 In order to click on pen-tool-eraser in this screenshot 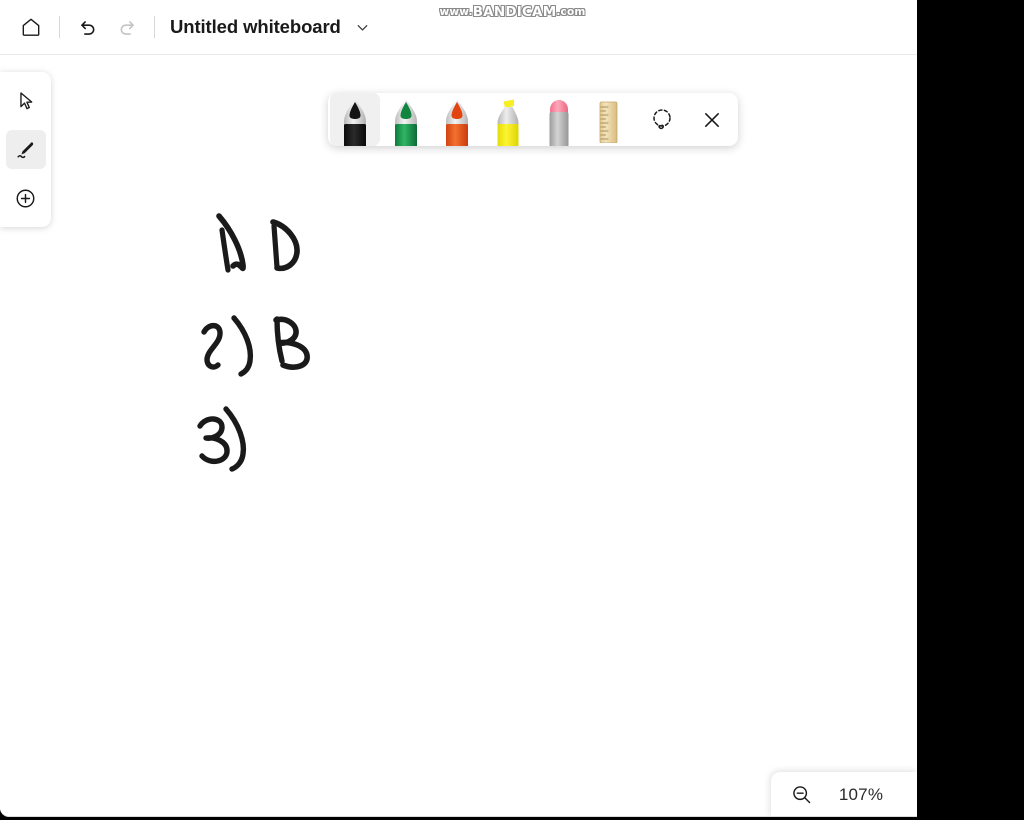, I will do `click(559, 119)`.